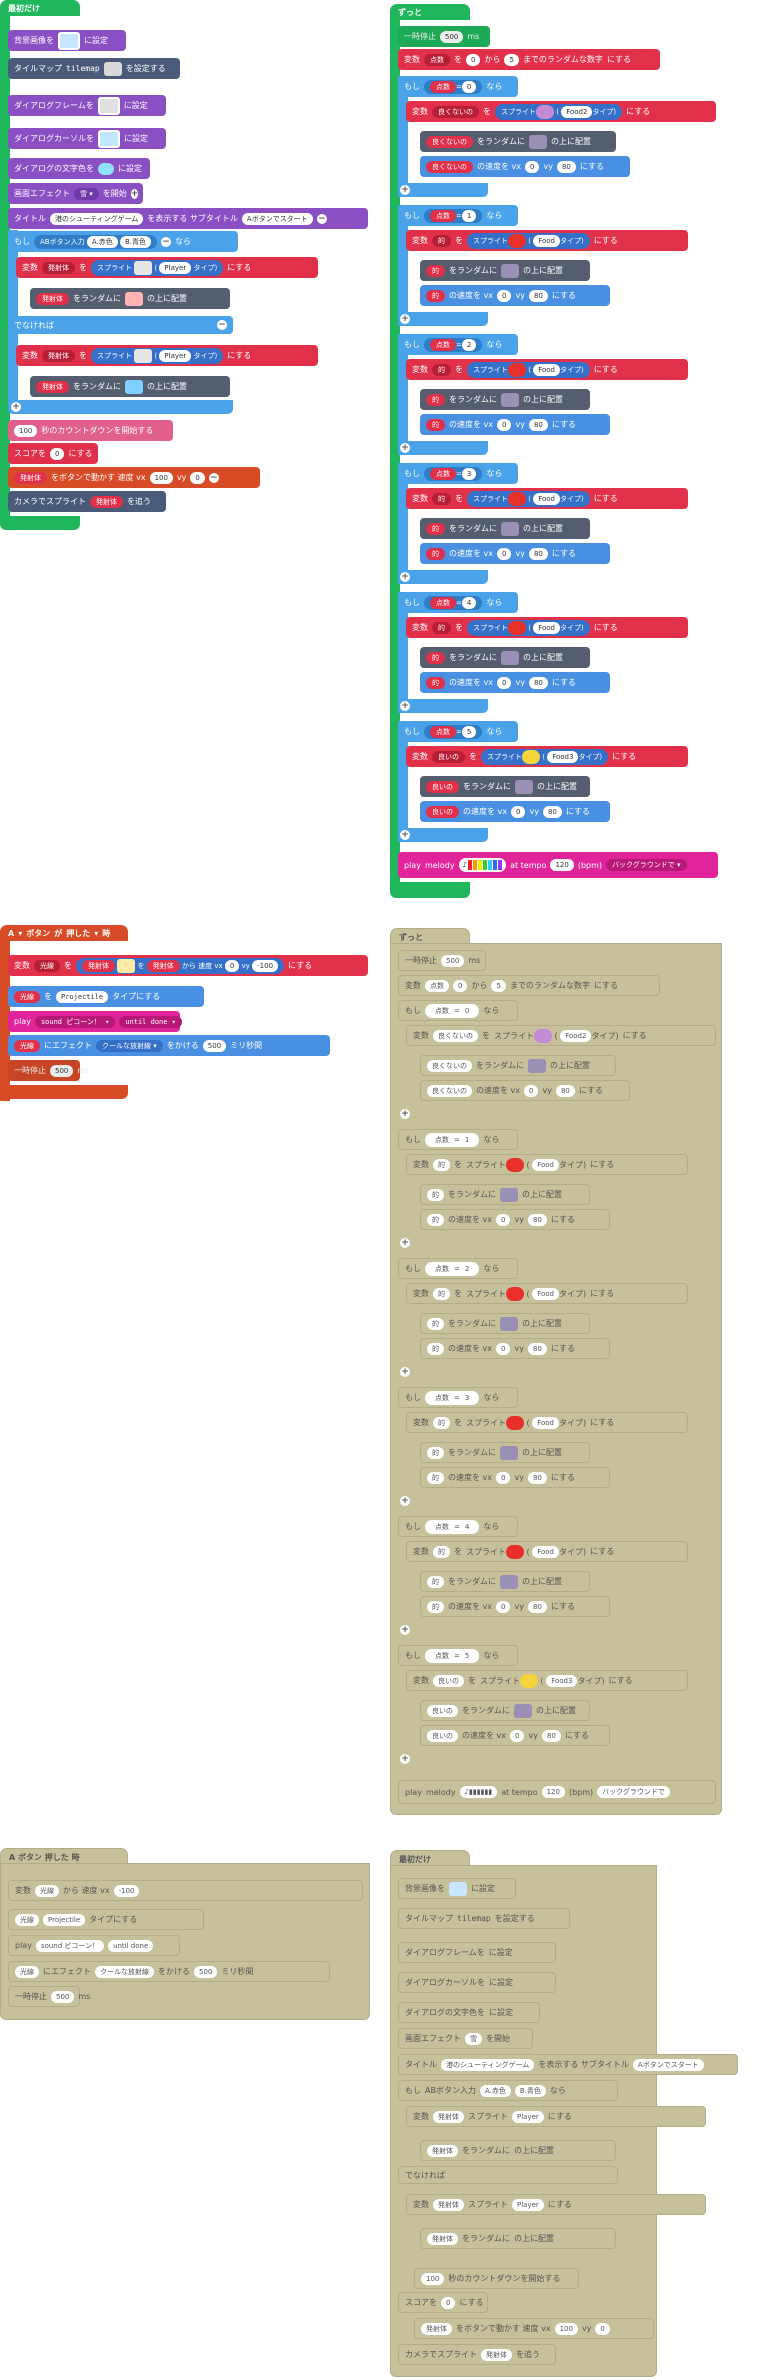 The height and width of the screenshot is (2380, 760). What do you see at coordinates (112, 68) in the screenshot?
I see `tilemap-thumb` at bounding box center [112, 68].